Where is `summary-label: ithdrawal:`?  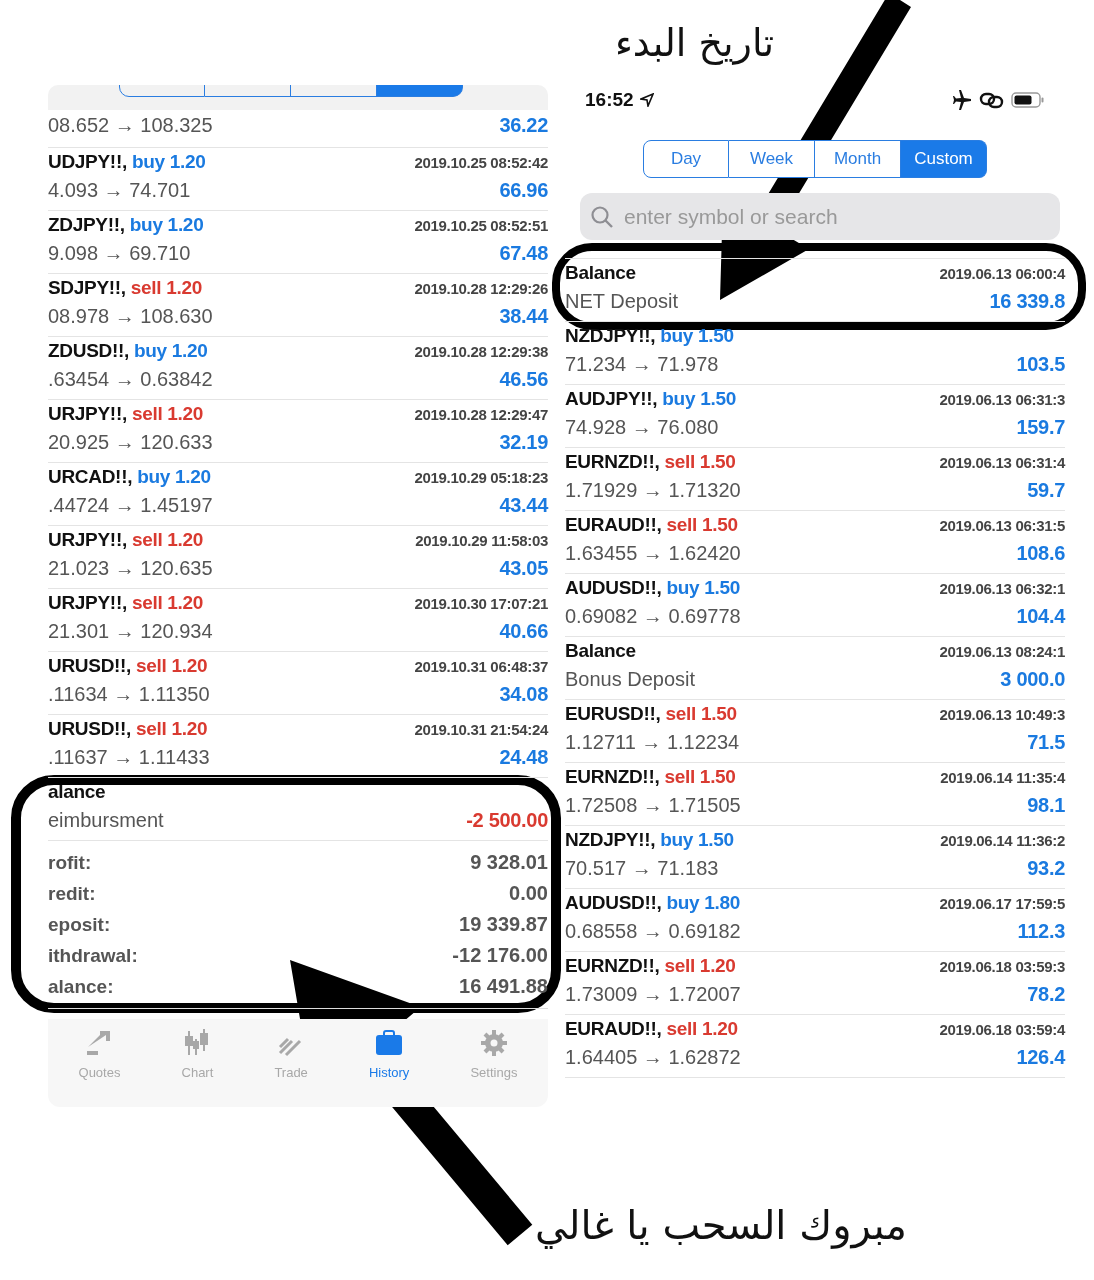 summary-label: ithdrawal: is located at coordinates (93, 955).